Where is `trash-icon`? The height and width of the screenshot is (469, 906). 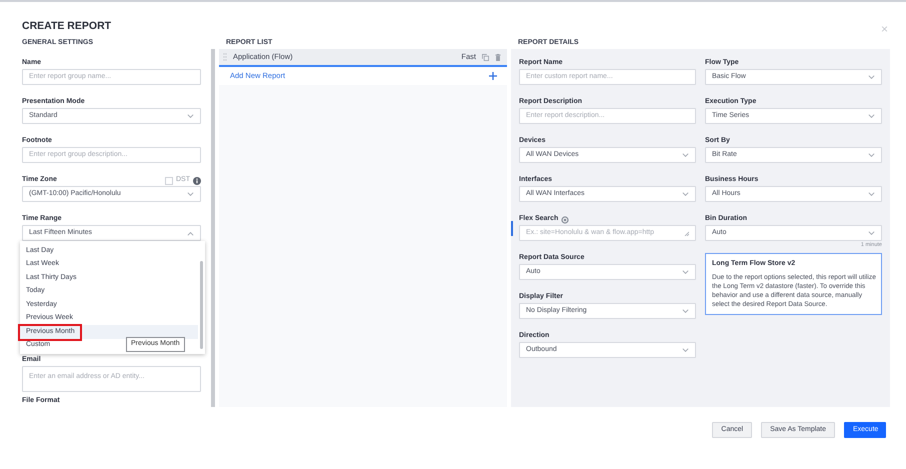
trash-icon is located at coordinates (498, 57).